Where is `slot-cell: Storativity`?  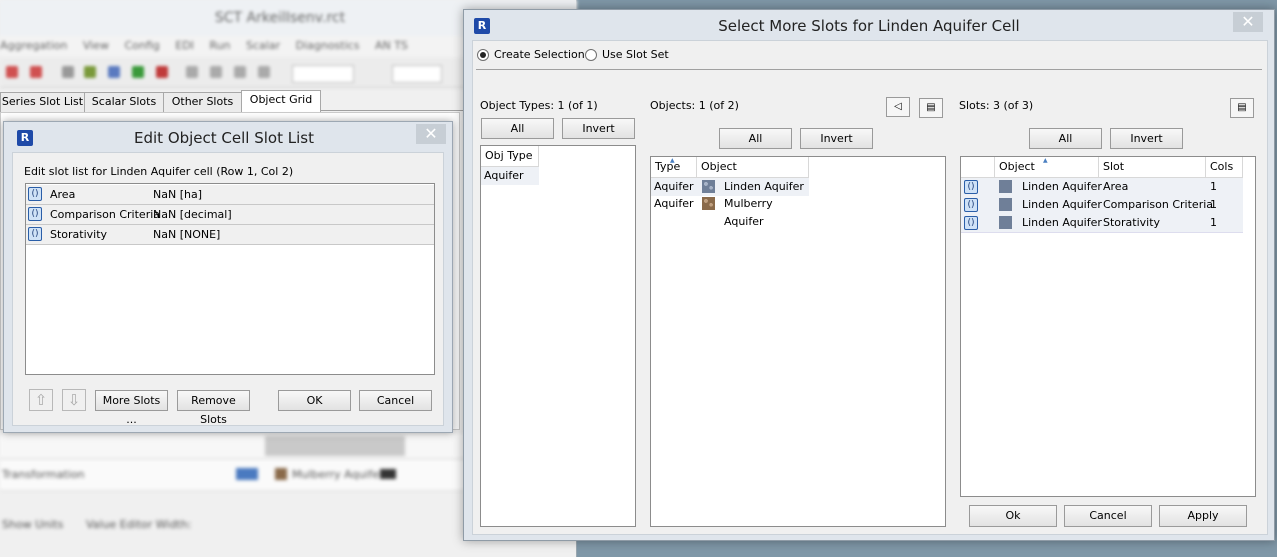 slot-cell: Storativity is located at coordinates (1132, 222).